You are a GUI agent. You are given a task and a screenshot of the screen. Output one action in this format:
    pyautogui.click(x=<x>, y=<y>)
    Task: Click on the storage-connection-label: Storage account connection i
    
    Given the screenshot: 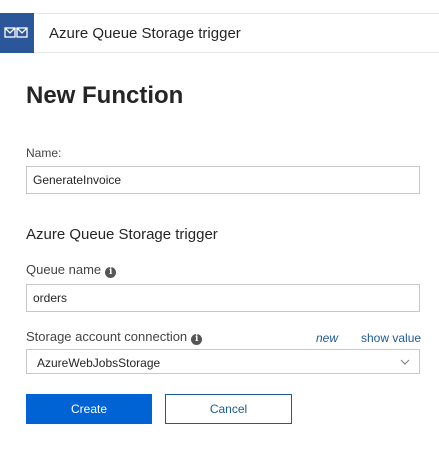 What is the action you would take?
    pyautogui.click(x=114, y=337)
    